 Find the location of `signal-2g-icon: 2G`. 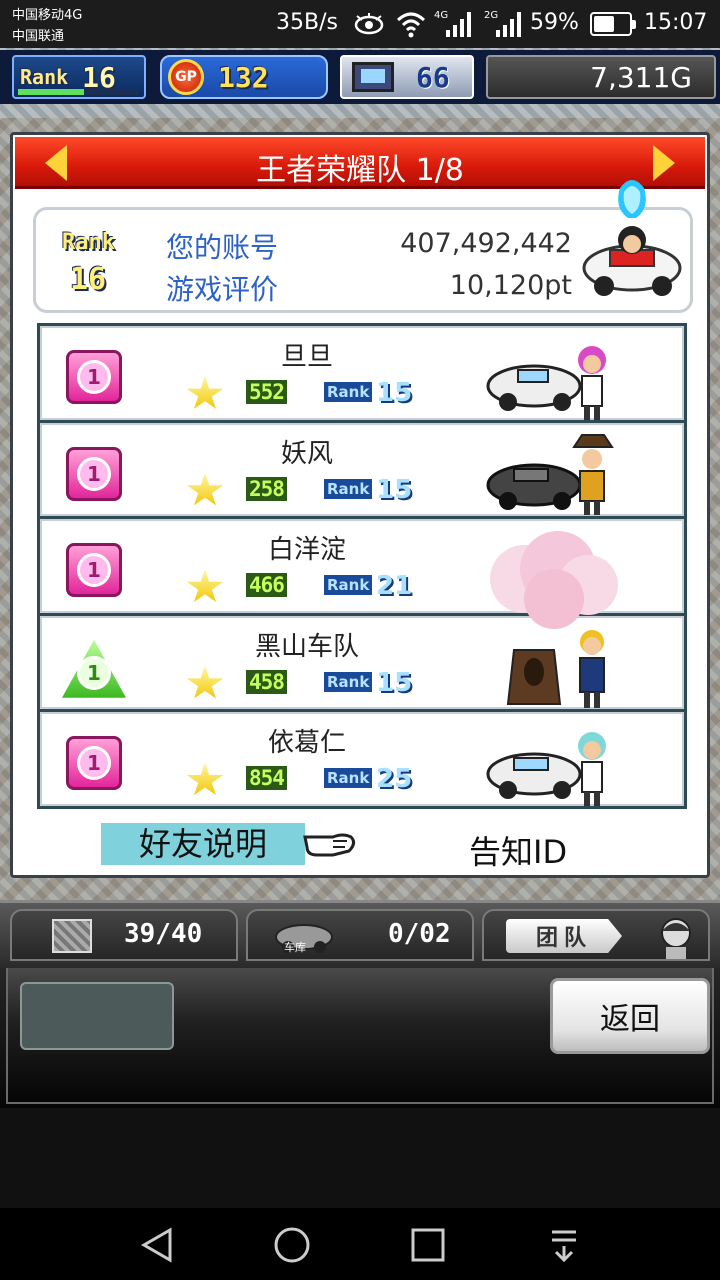

signal-2g-icon: 2G is located at coordinates (502, 23).